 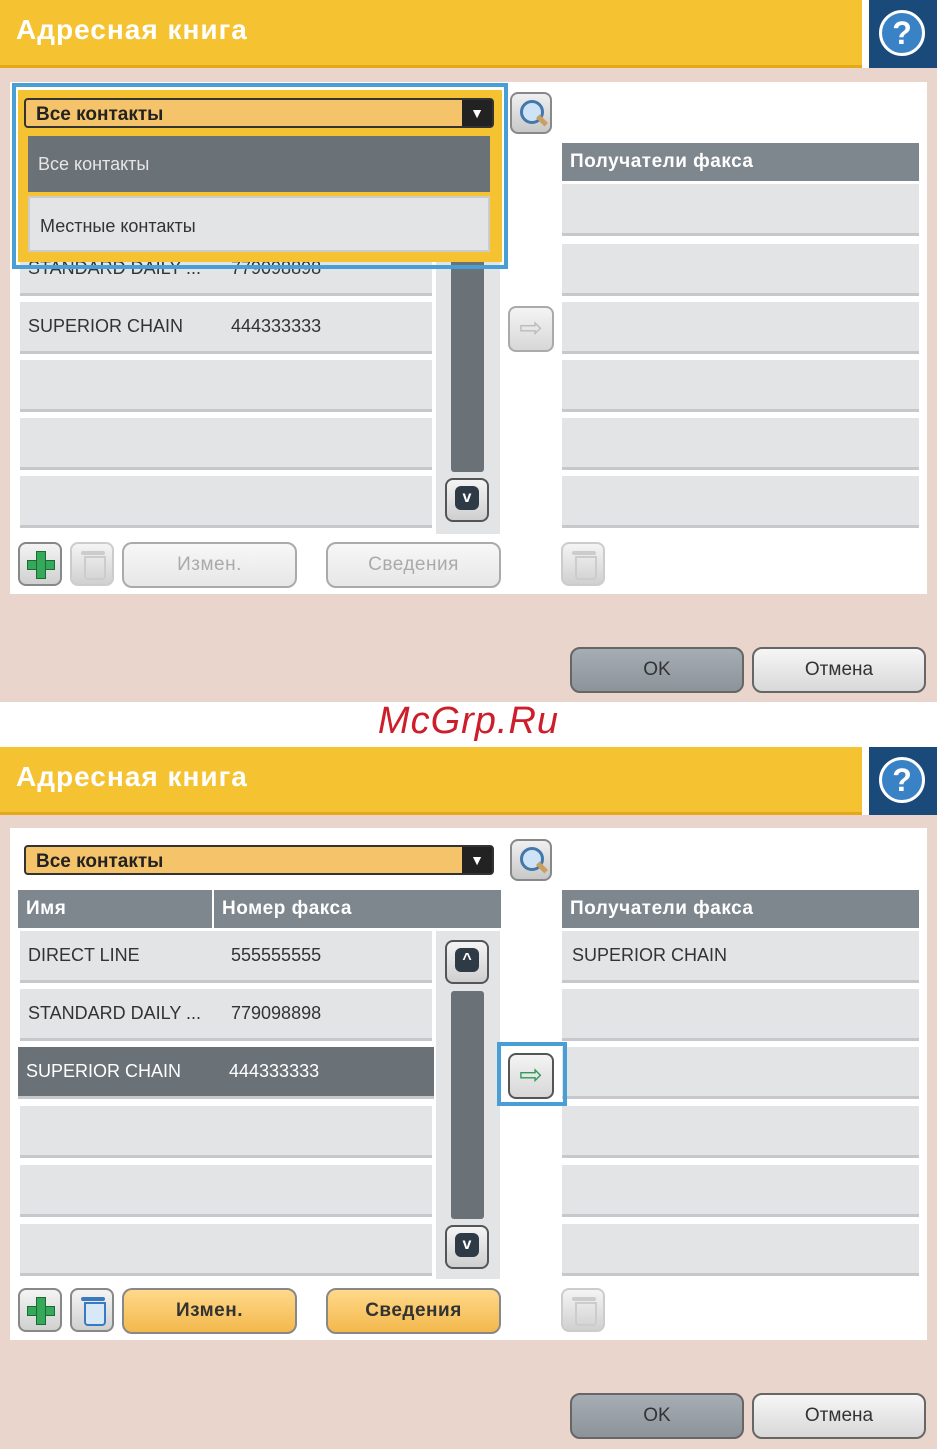 What do you see at coordinates (468, 721) in the screenshot?
I see `watermark: McGrp.Ru` at bounding box center [468, 721].